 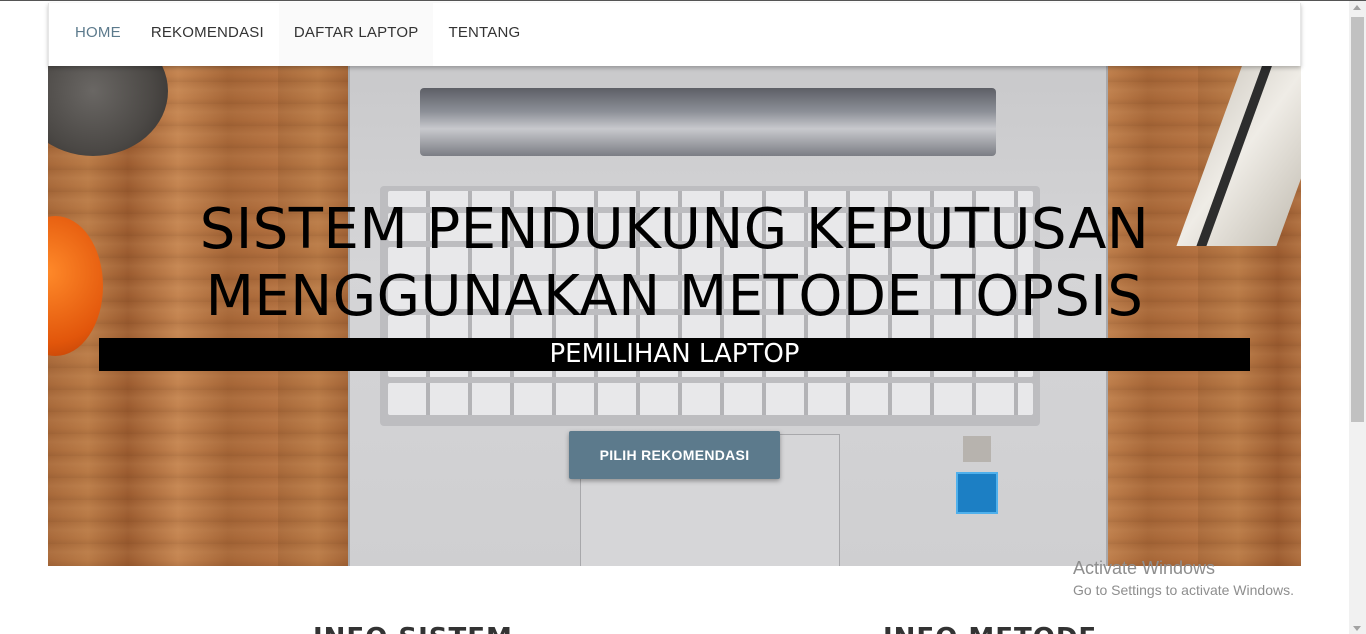 What do you see at coordinates (1183, 590) in the screenshot?
I see `watermark-subtitle: Go to Settings to activate Windows.` at bounding box center [1183, 590].